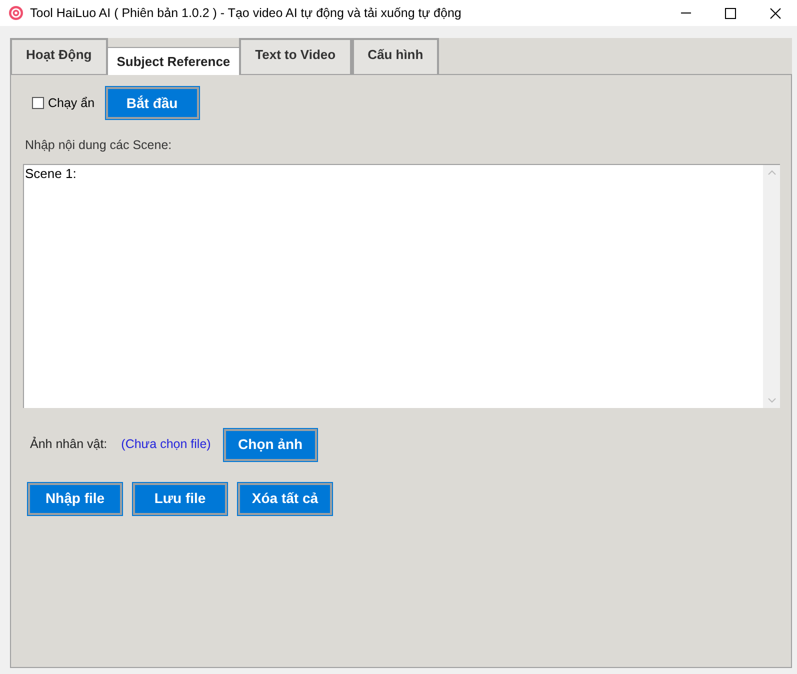 The height and width of the screenshot is (674, 797). I want to click on app-logo-icon, so click(16, 13).